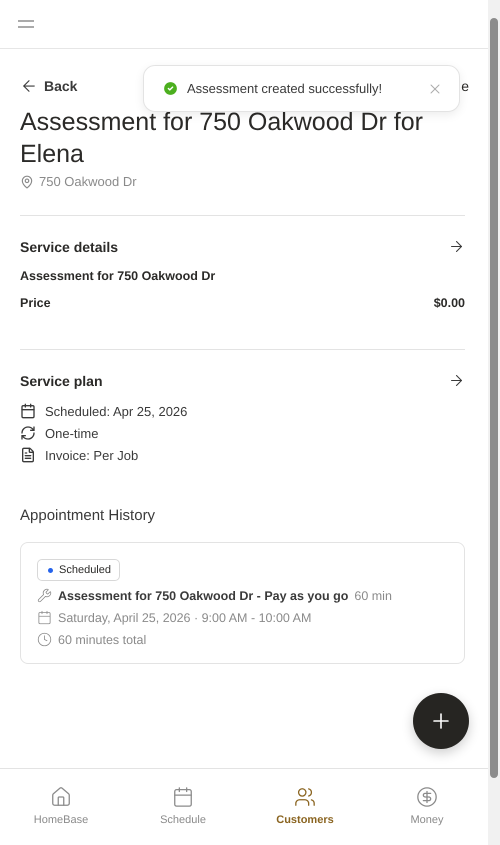 This screenshot has width=500, height=845. Describe the element at coordinates (449, 303) in the screenshot. I see `price-value: $0.00` at that location.